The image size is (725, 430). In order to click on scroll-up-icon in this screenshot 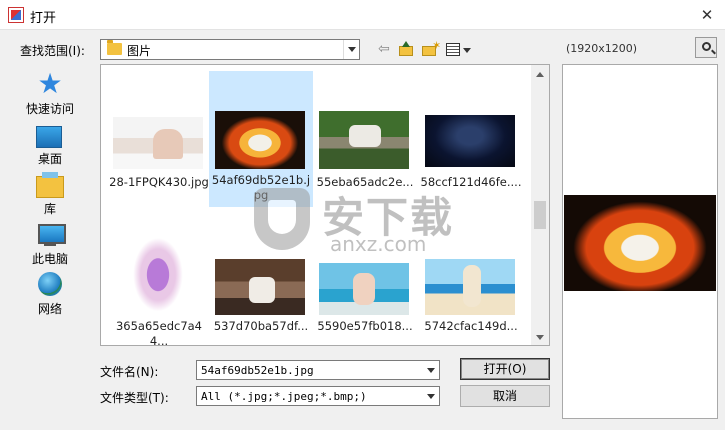, I will do `click(540, 74)`.